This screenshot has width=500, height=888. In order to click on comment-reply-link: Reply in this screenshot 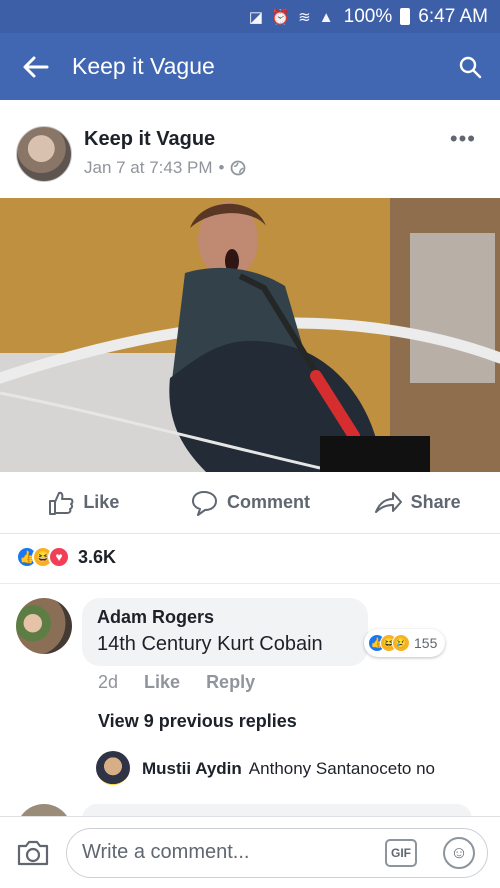, I will do `click(230, 682)`.